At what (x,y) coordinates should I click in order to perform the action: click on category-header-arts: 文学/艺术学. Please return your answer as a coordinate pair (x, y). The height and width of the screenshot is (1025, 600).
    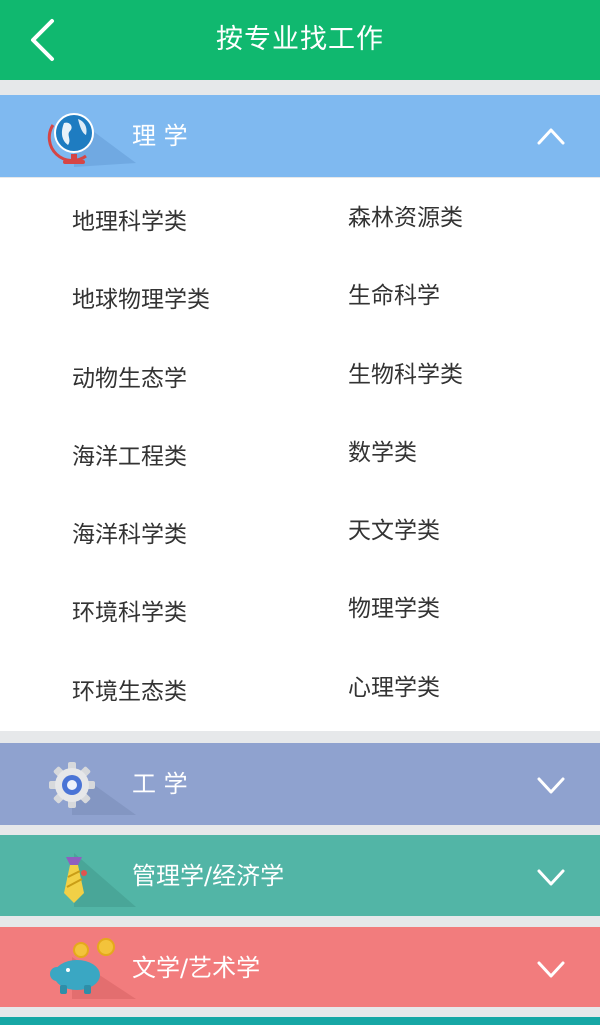
    Looking at the image, I should click on (300, 967).